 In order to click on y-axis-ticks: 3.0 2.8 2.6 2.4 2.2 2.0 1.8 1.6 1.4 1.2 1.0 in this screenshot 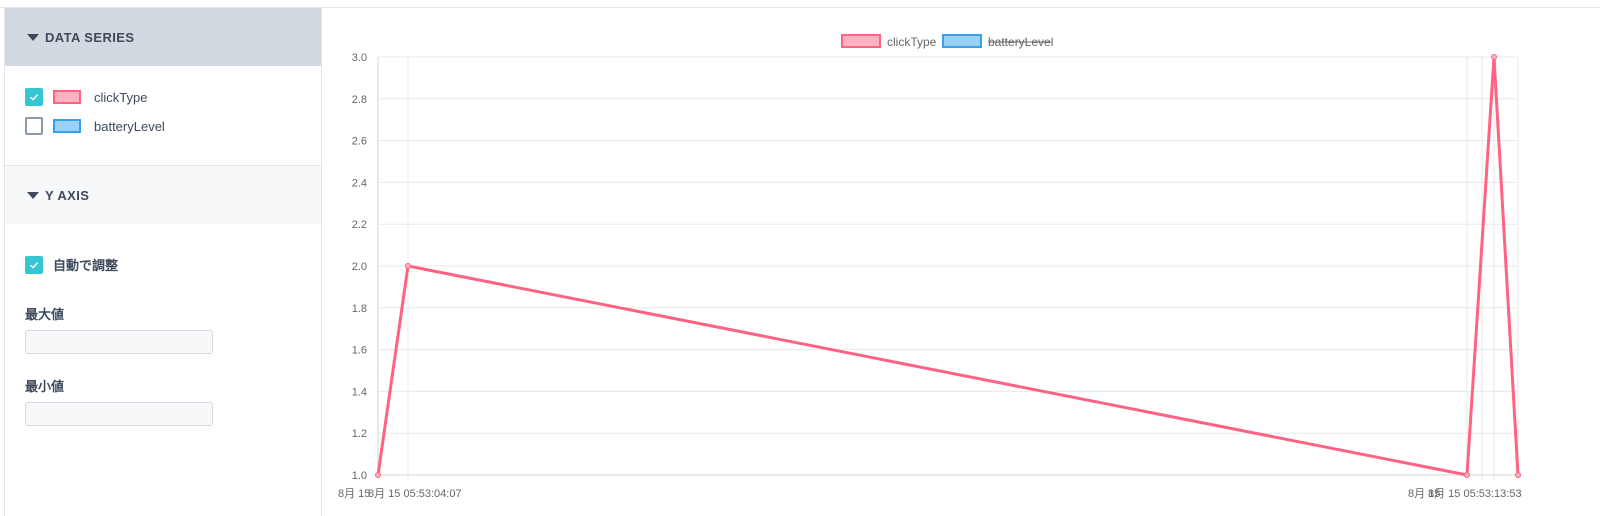, I will do `click(359, 267)`.